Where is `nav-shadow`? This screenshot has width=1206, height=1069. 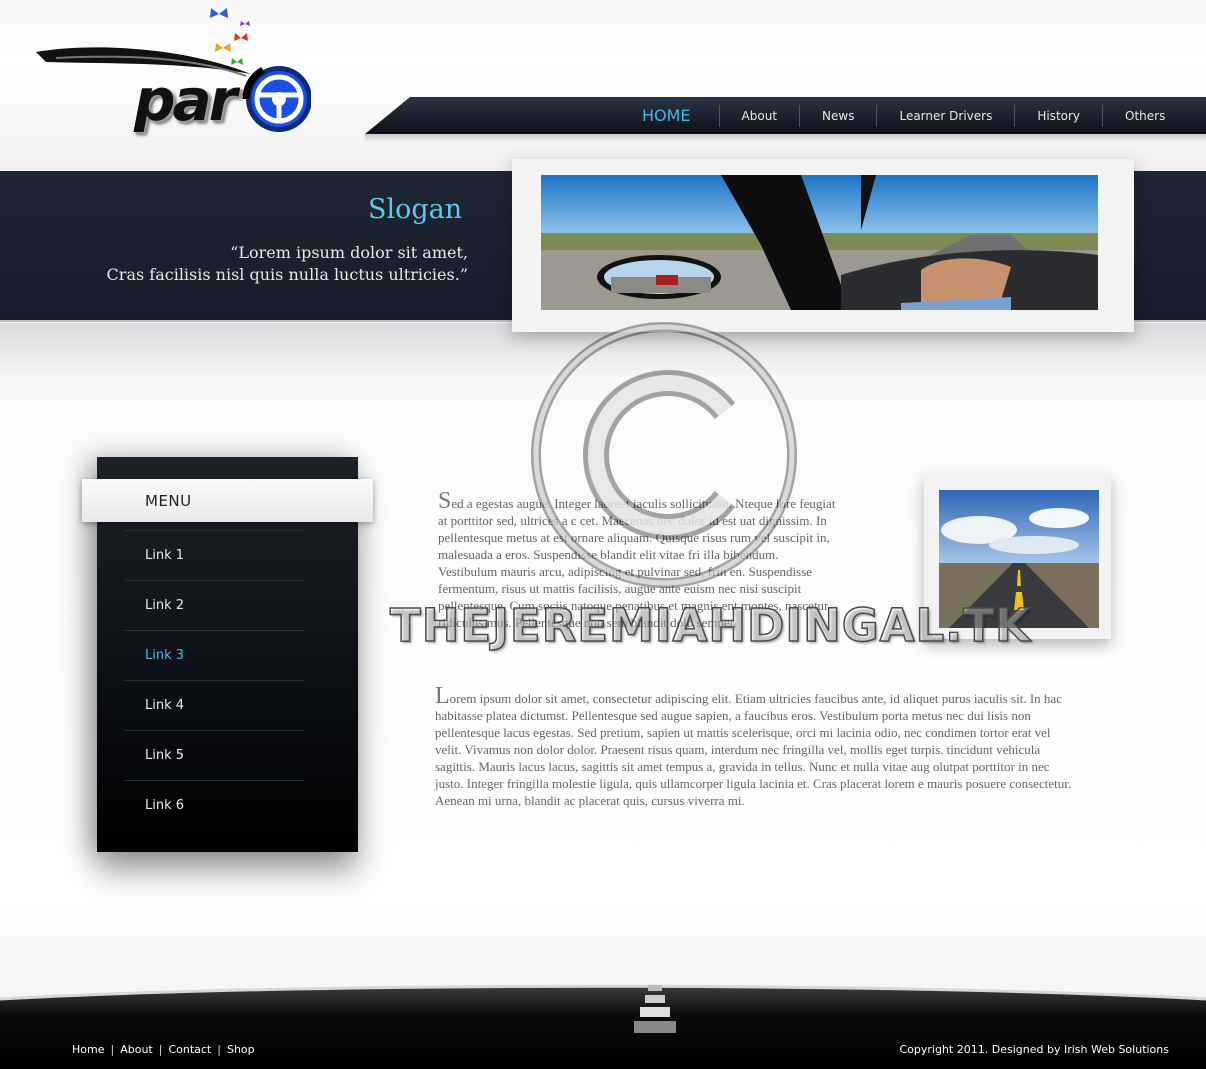
nav-shadow is located at coordinates (785, 138).